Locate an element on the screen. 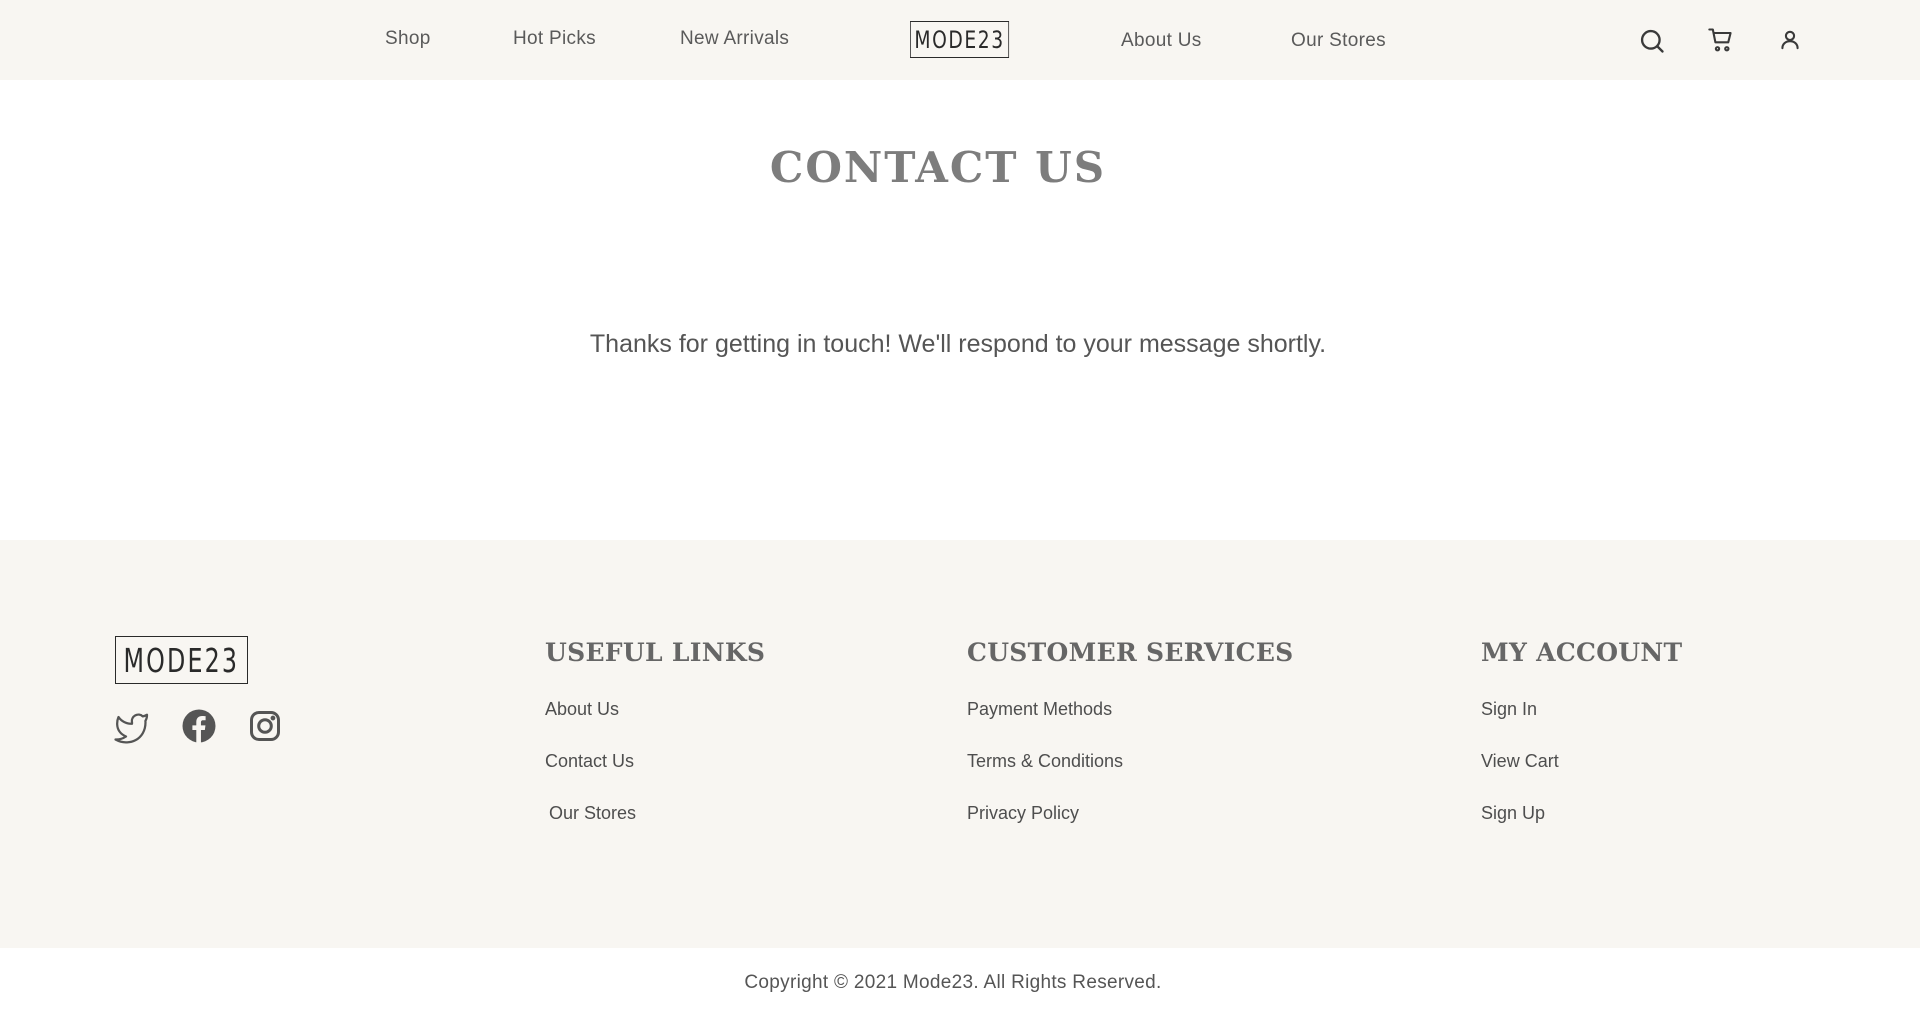 This screenshot has height=1020, width=1920. footer-logo: MODE23 is located at coordinates (181, 660).